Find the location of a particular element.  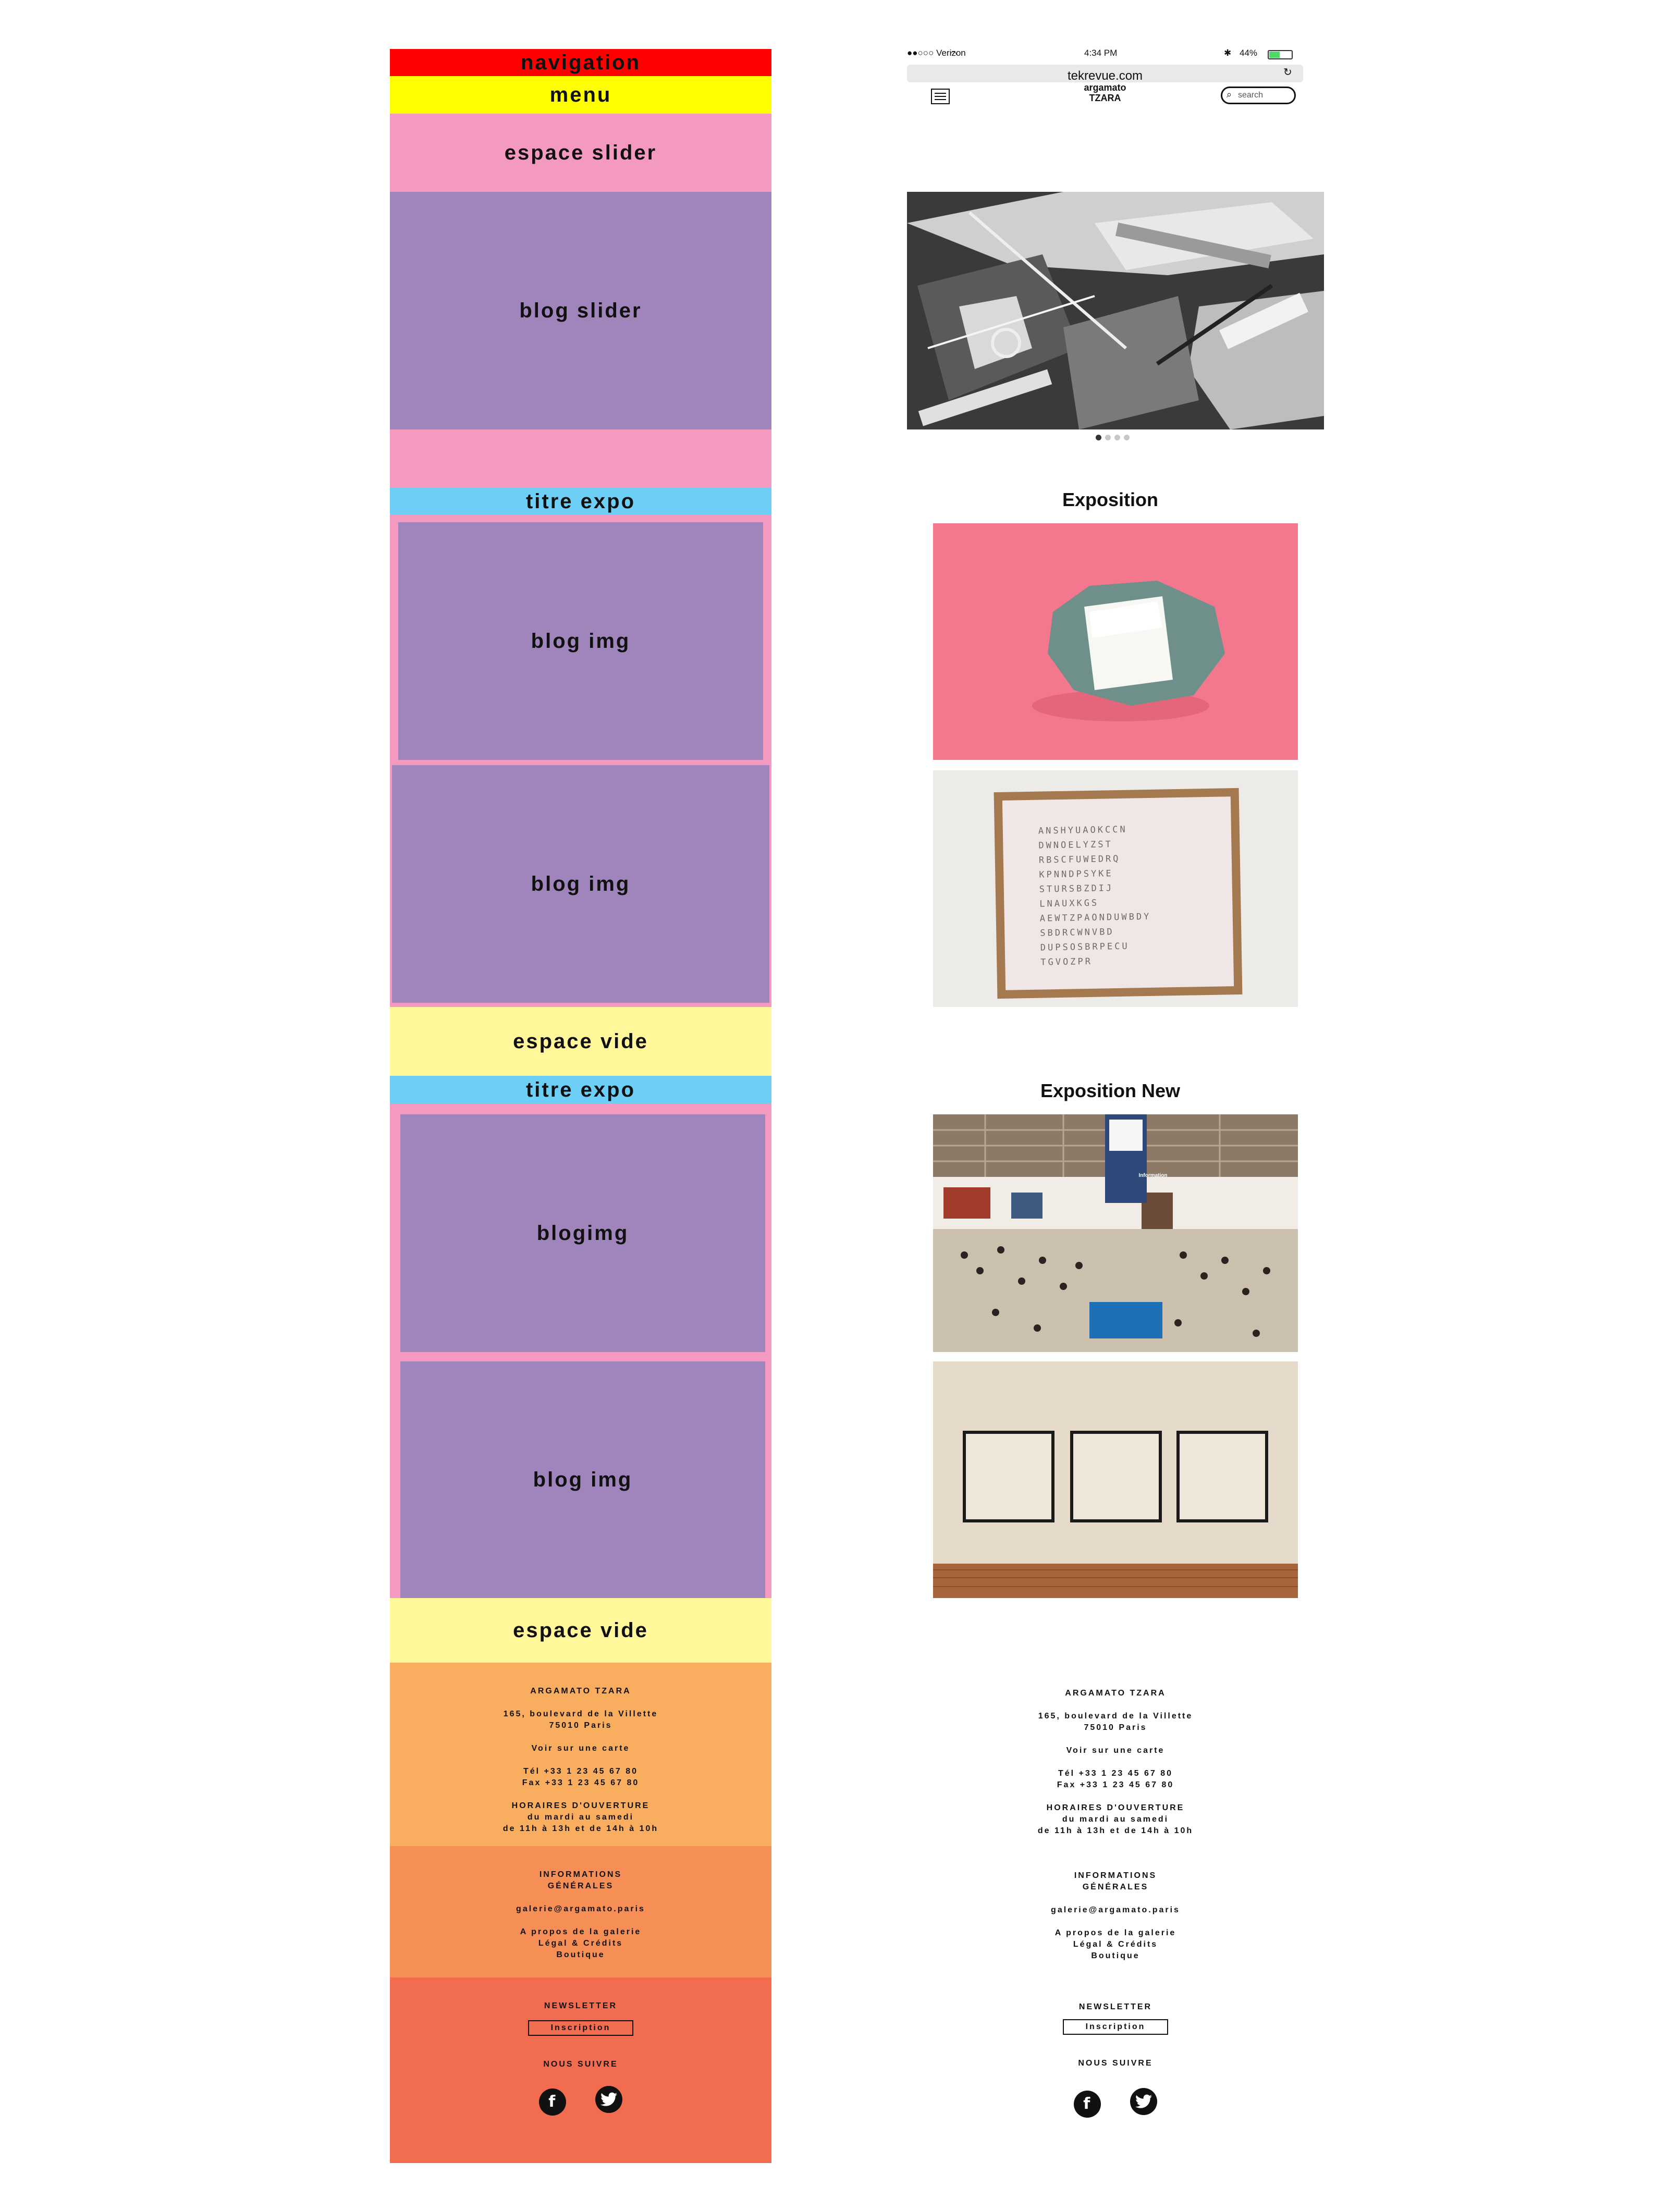

browser-url-bar: tekrevue.com ↻ is located at coordinates (1105, 74).